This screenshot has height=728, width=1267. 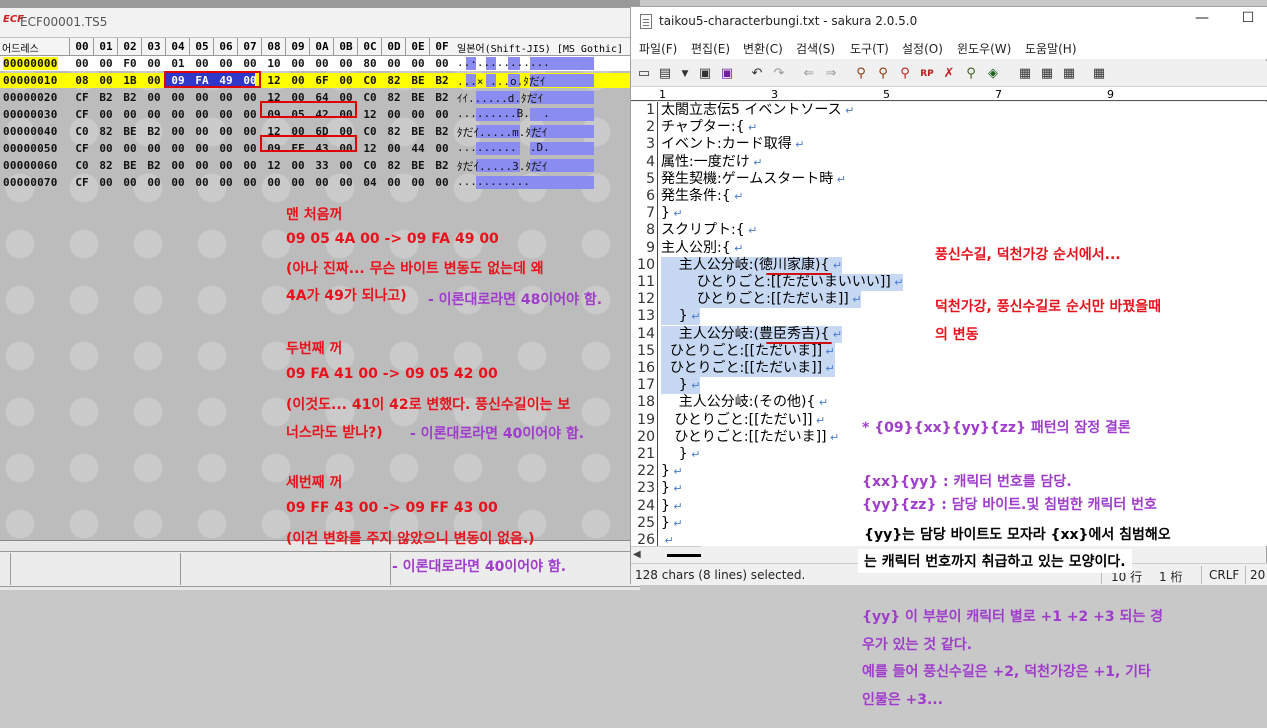 I want to click on undo-icon: ↶, so click(x=757, y=74).